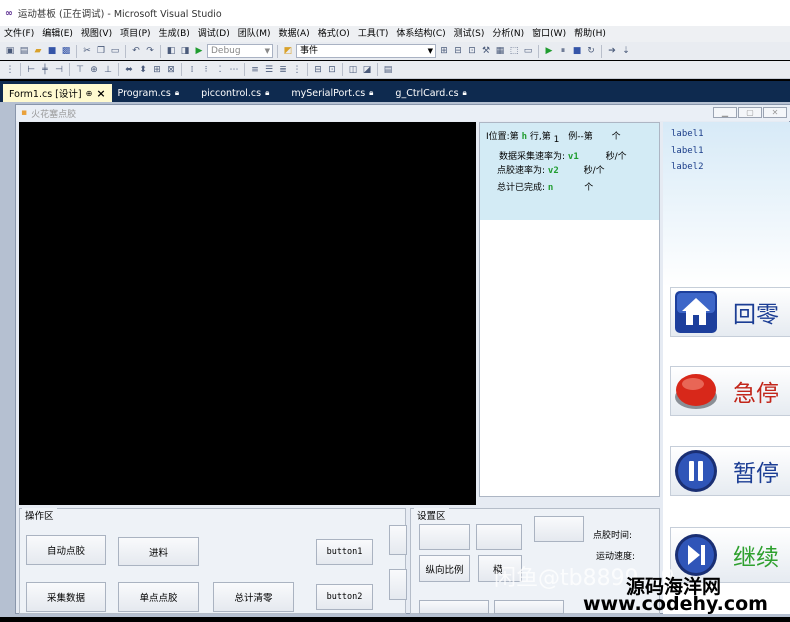  I want to click on copy-icon: ❐, so click(101, 51).